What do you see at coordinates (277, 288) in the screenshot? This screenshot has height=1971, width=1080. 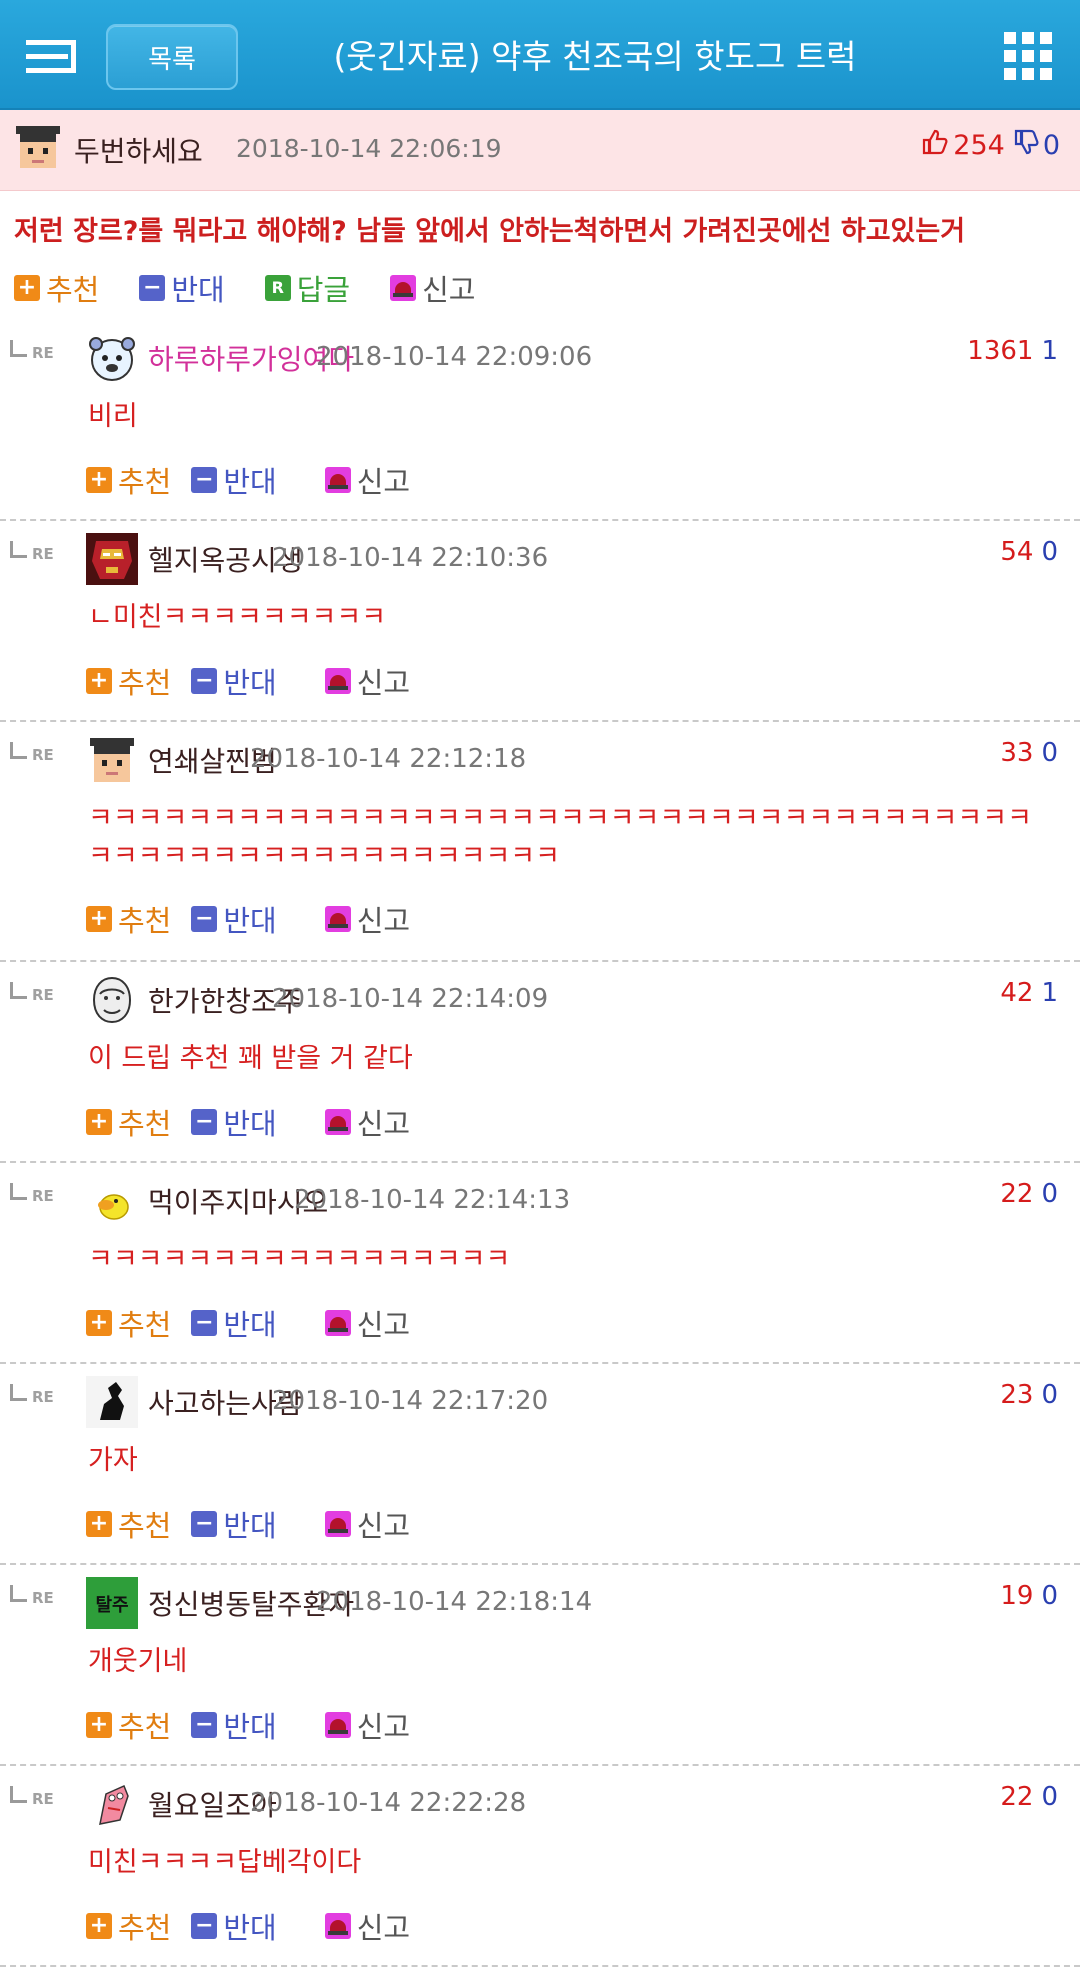 I see `reply-icon: R` at bounding box center [277, 288].